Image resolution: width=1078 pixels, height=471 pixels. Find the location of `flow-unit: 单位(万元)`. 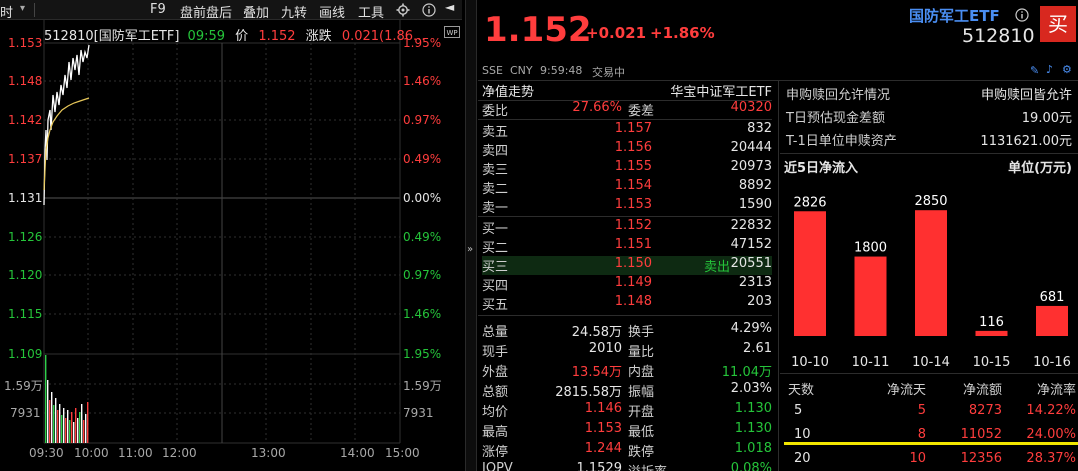

flow-unit: 单位(万元) is located at coordinates (1040, 168).